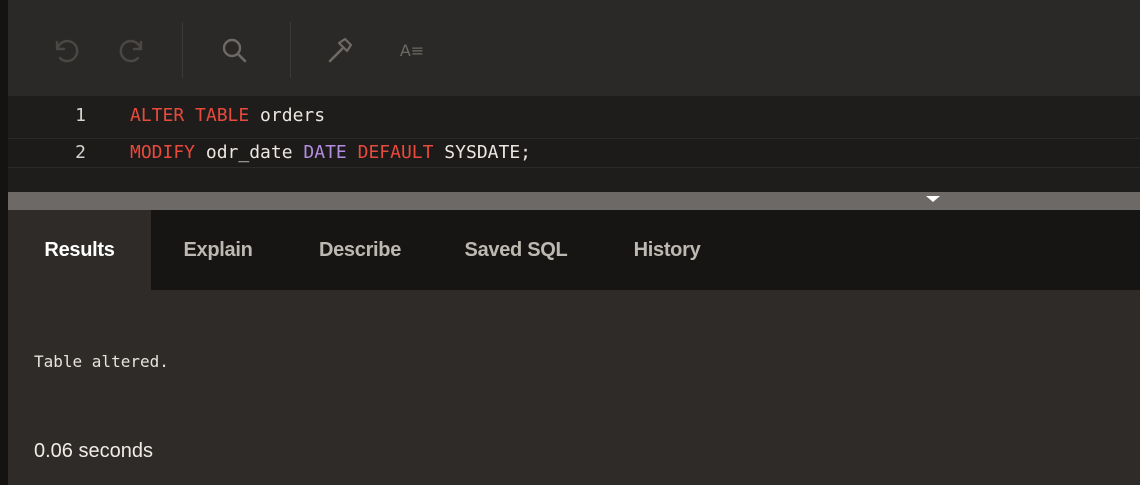 Image resolution: width=1140 pixels, height=485 pixels. I want to click on code-line-current: 2 MODIFY odr_date DATE DEFAULT SYSDATE;, so click(574, 153).